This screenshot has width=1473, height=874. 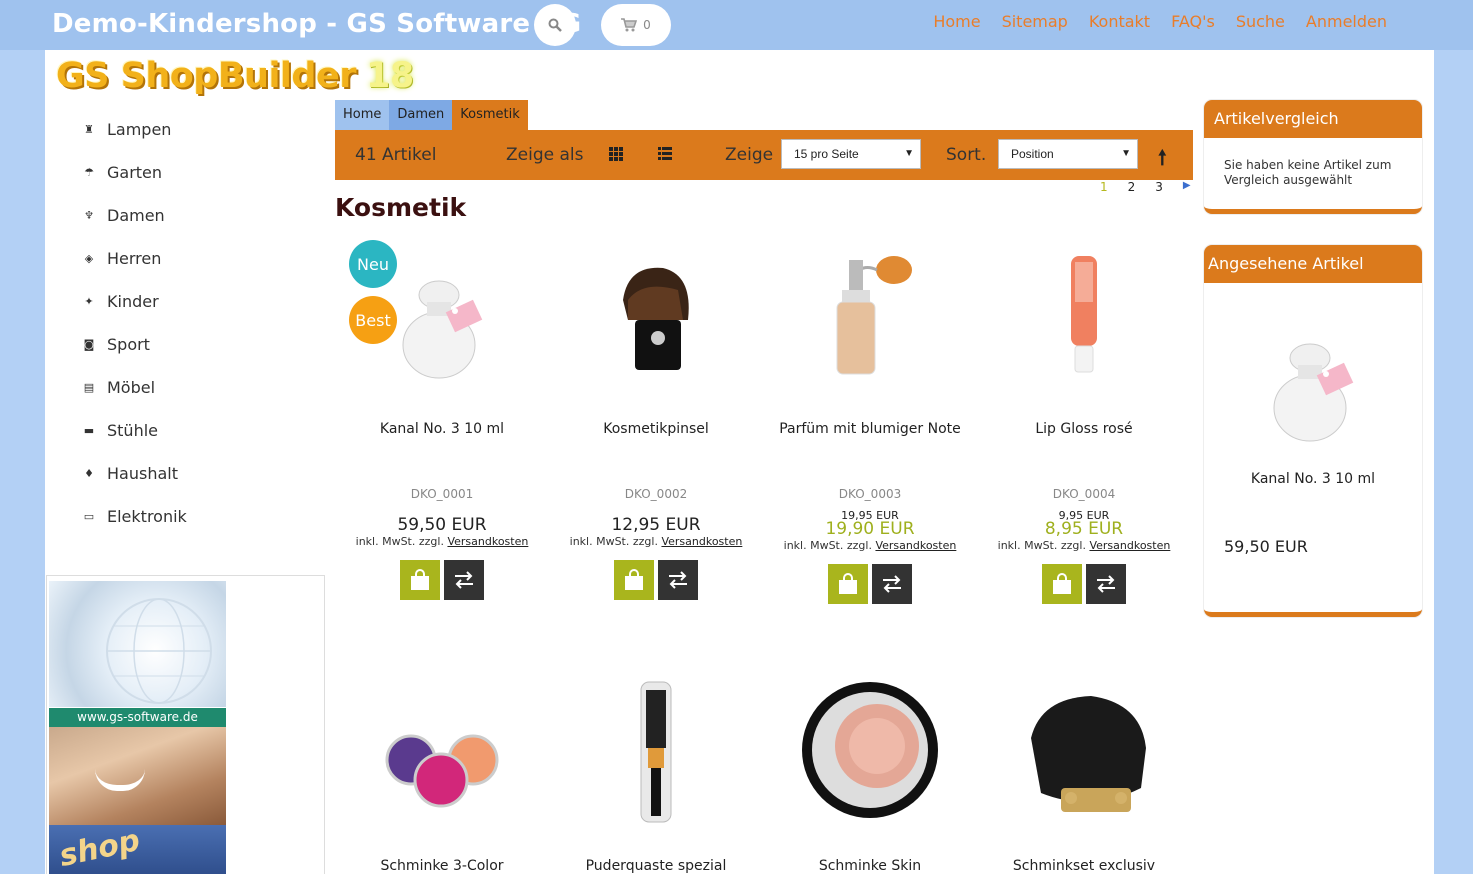 I want to click on chair-icon: ▬, so click(x=89, y=430).